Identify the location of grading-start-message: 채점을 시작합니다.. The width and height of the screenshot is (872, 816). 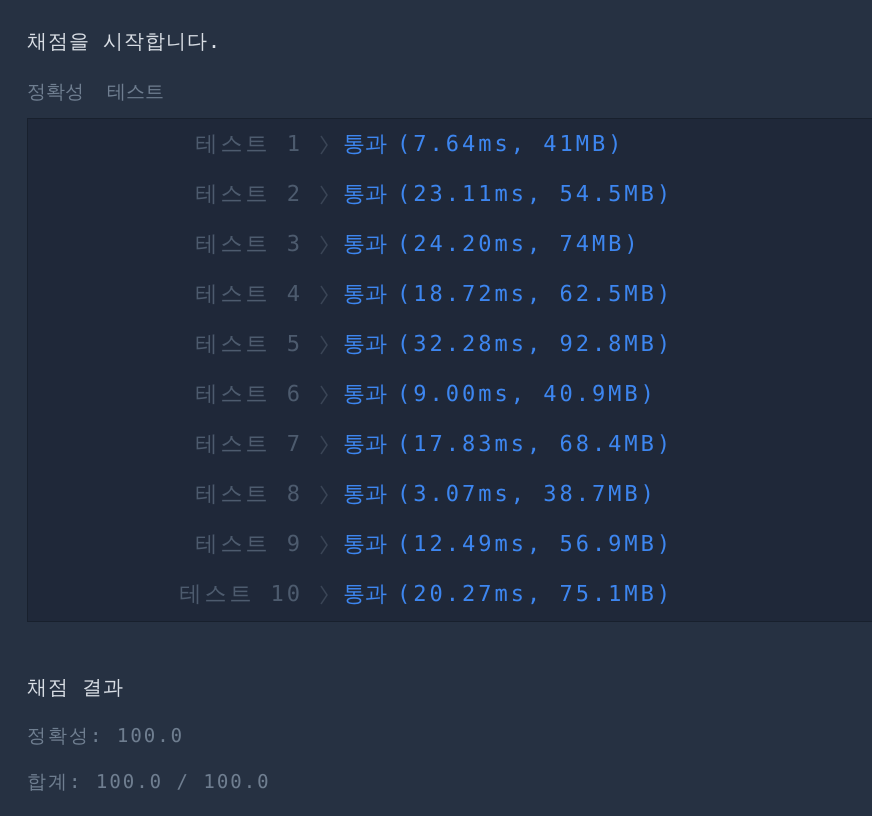
(124, 41).